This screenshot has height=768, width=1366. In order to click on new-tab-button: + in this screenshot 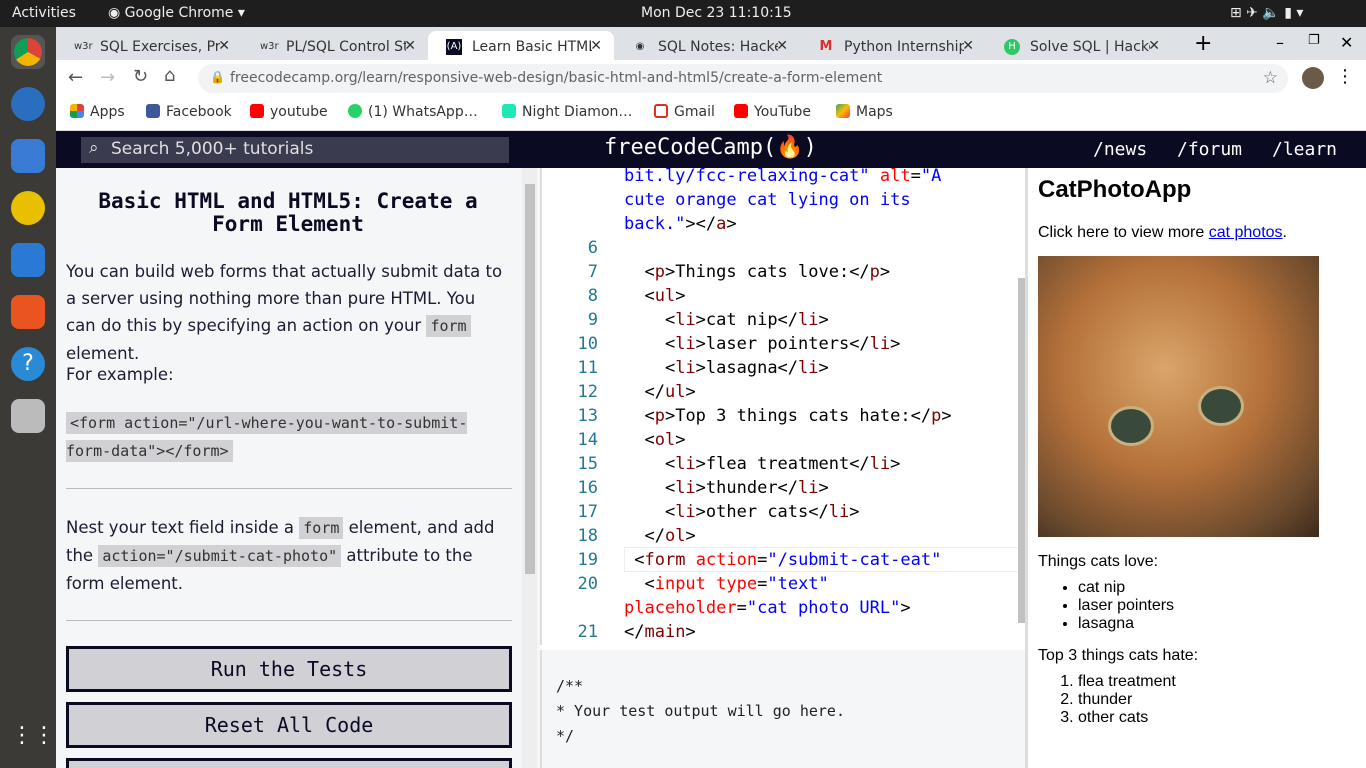, I will do `click(1203, 43)`.